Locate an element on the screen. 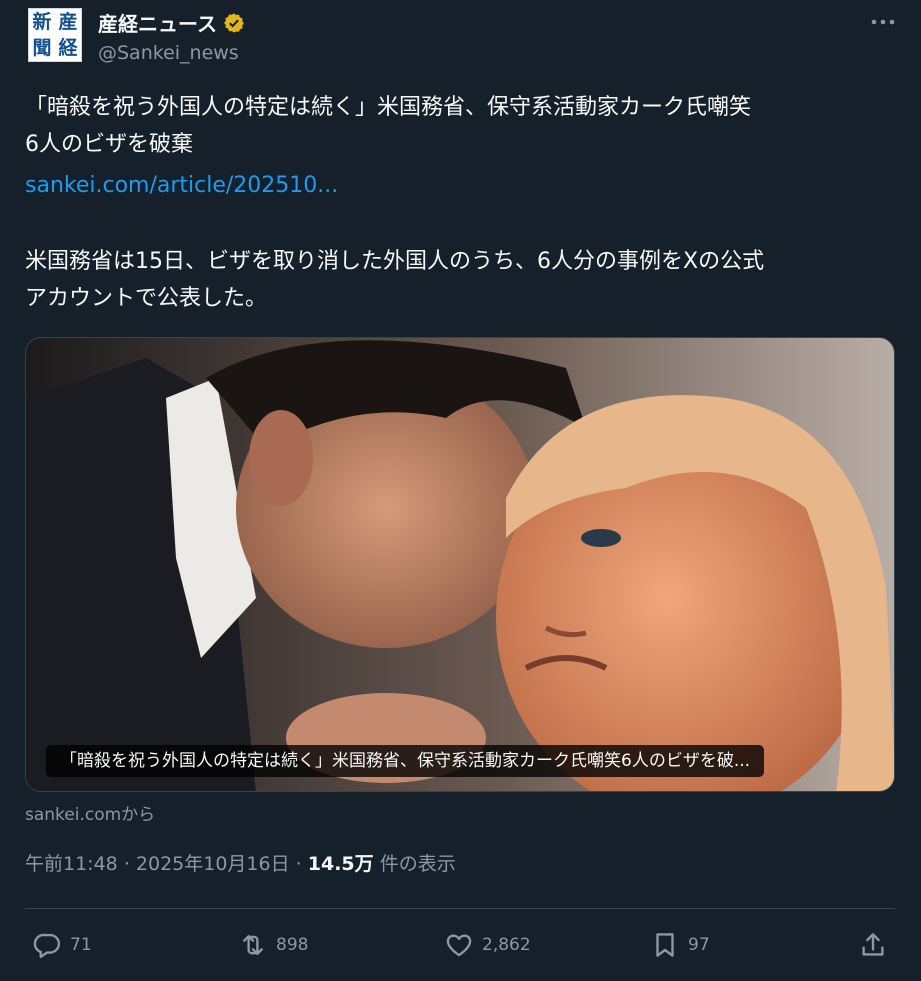  bookmark-count: 97 is located at coordinates (699, 945).